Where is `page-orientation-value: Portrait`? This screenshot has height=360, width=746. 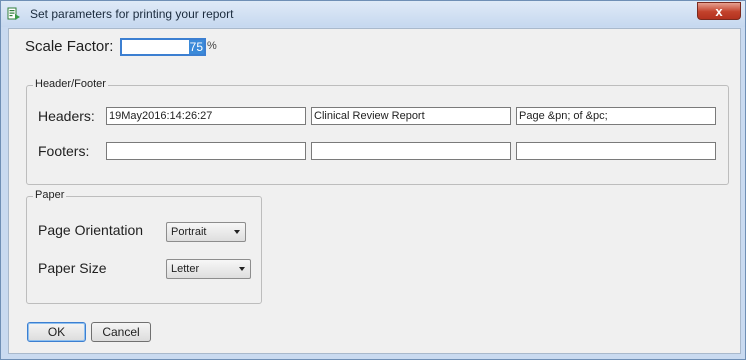 page-orientation-value: Portrait is located at coordinates (189, 232).